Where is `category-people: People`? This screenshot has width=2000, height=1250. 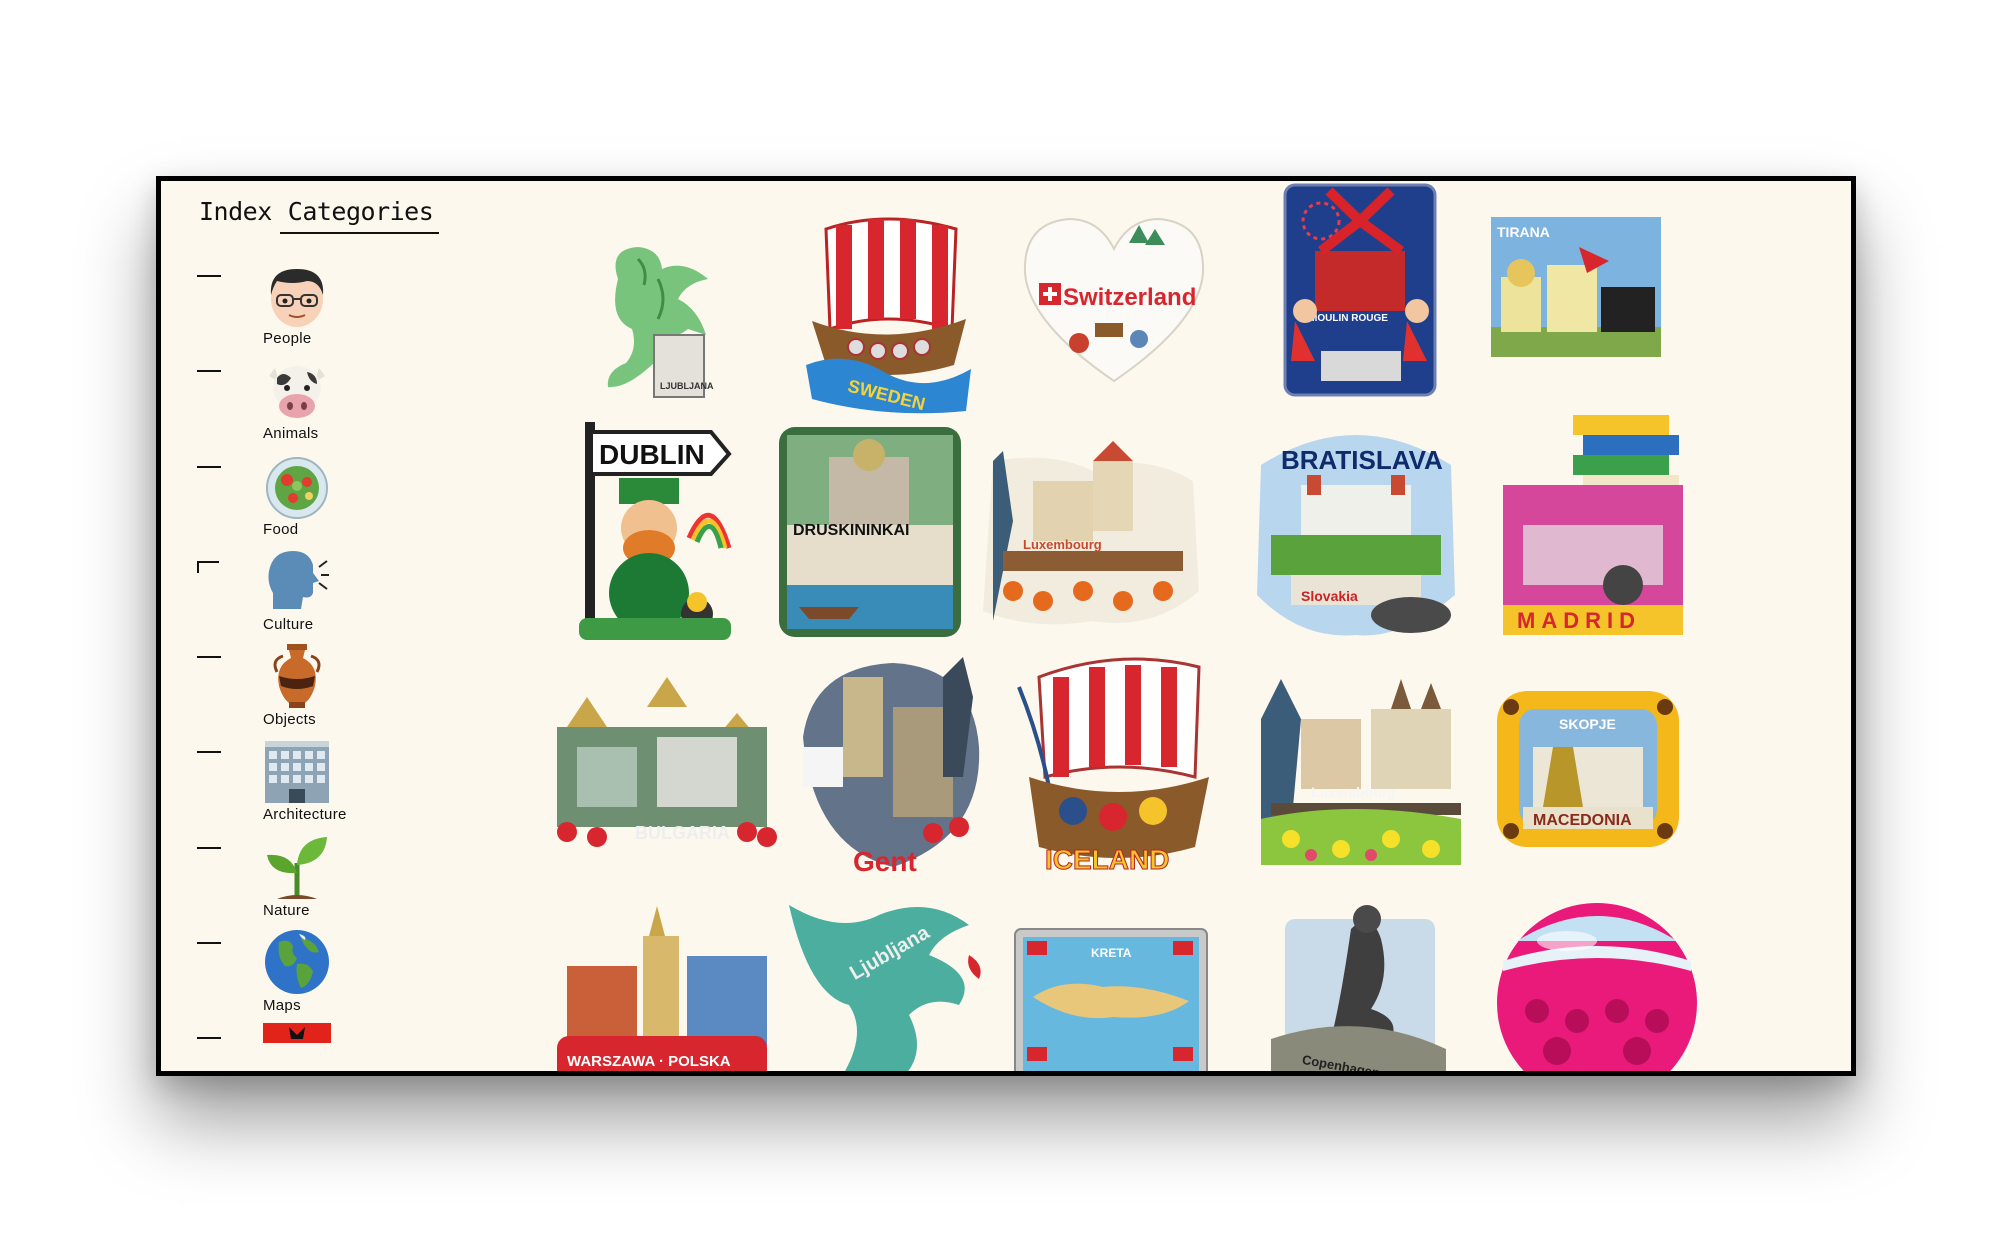
category-people: People is located at coordinates (317, 308).